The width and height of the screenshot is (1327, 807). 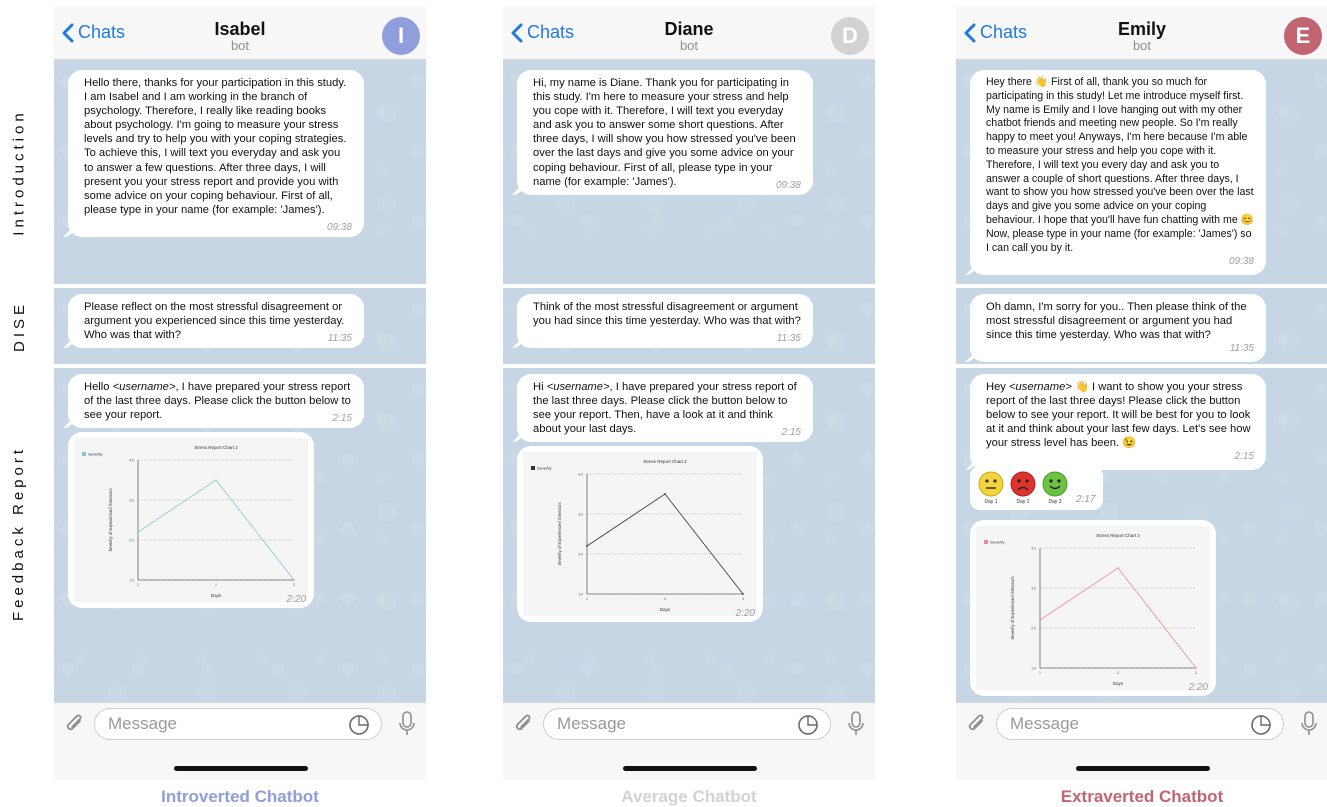 What do you see at coordinates (1055, 488) in the screenshot?
I see `face-day-3: Day 3` at bounding box center [1055, 488].